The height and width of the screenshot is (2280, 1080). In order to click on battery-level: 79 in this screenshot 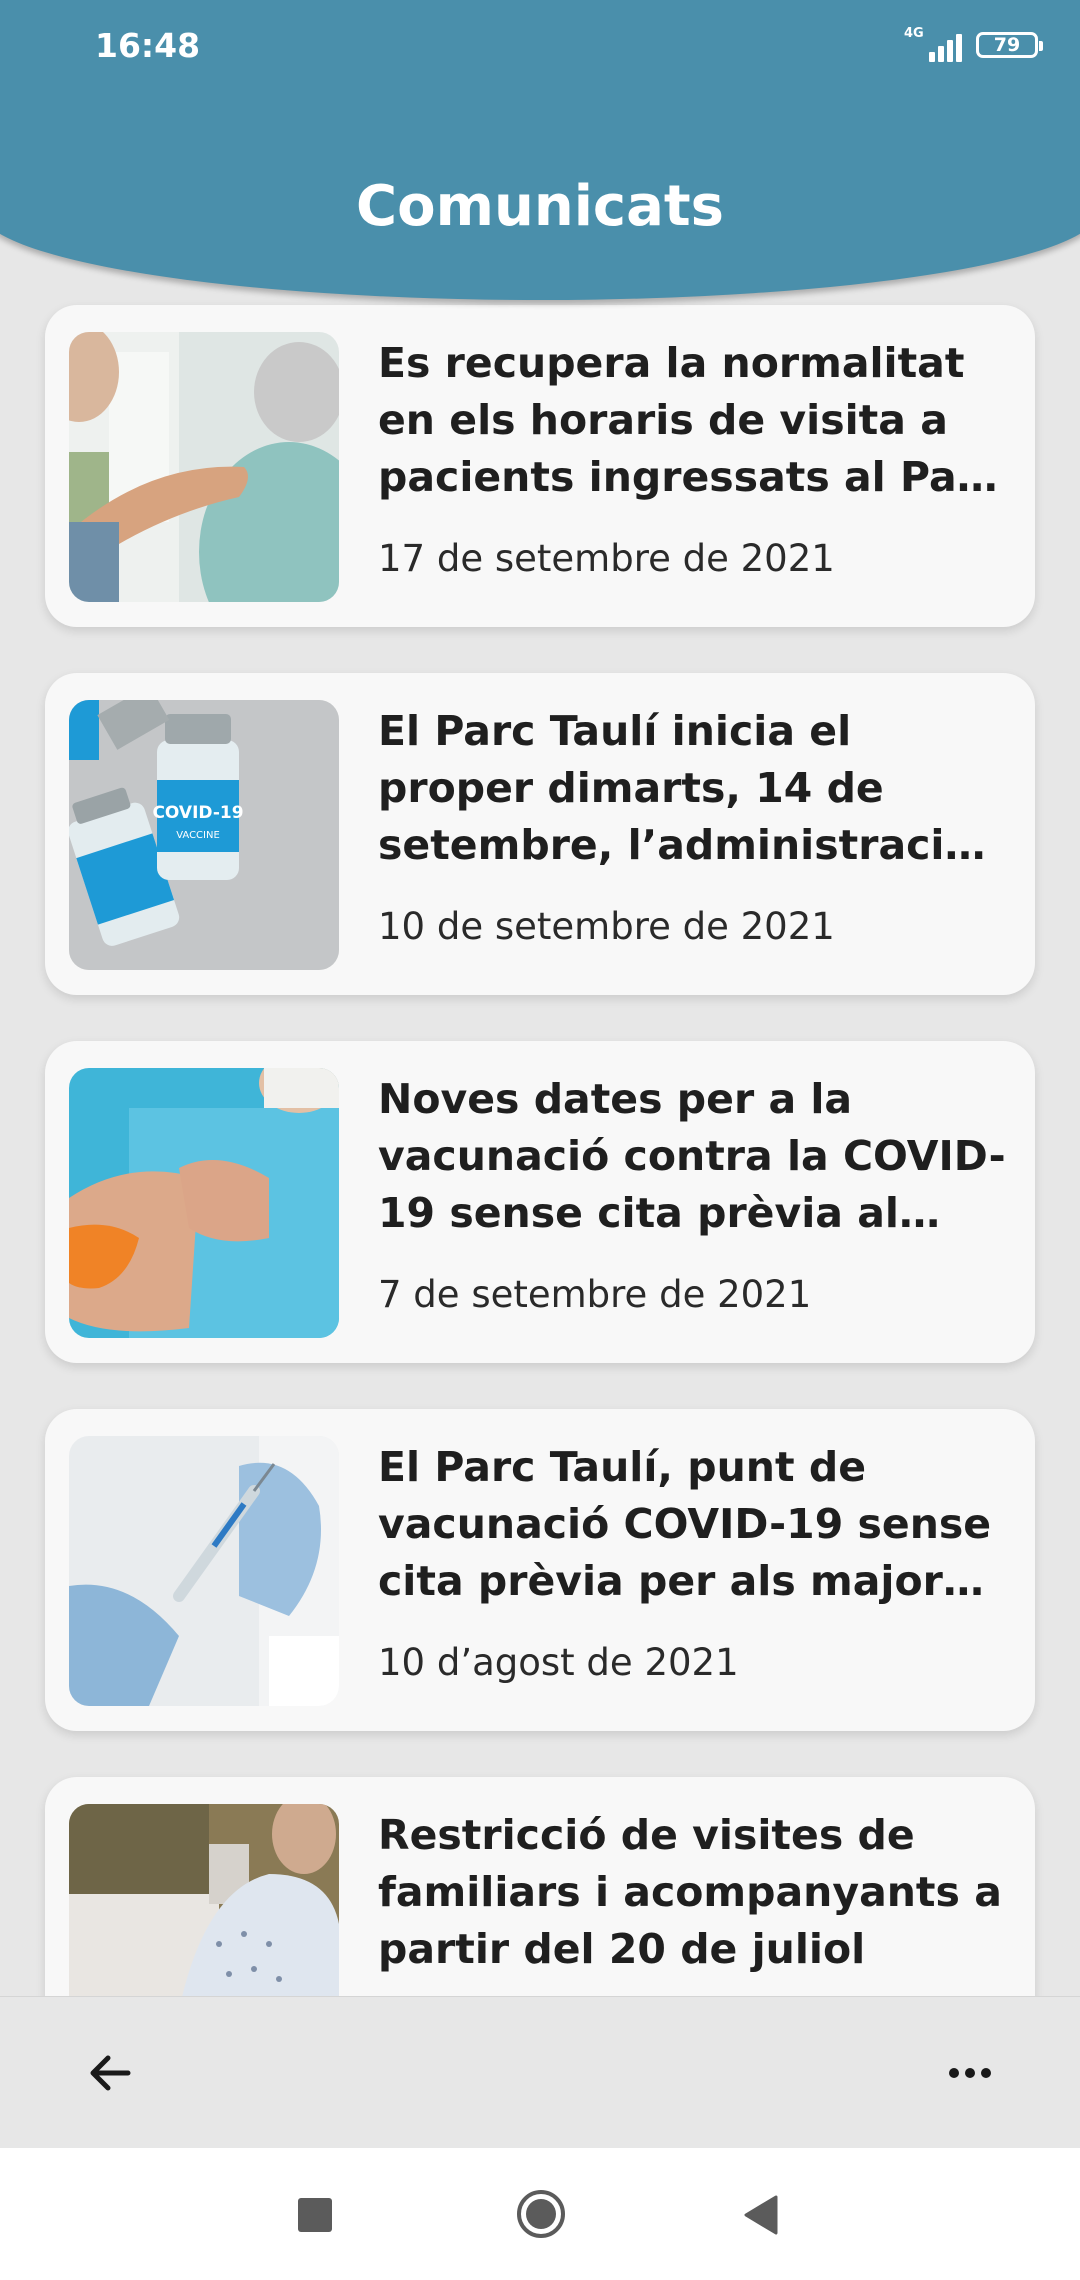, I will do `click(1007, 45)`.